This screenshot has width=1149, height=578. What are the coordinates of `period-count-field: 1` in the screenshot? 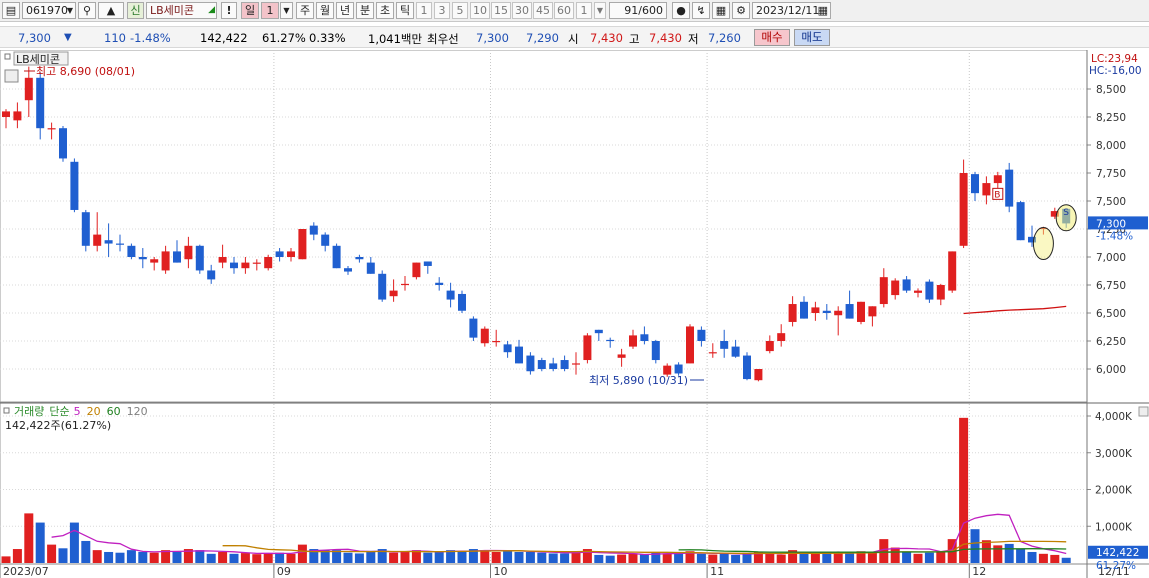 It's located at (270, 10).